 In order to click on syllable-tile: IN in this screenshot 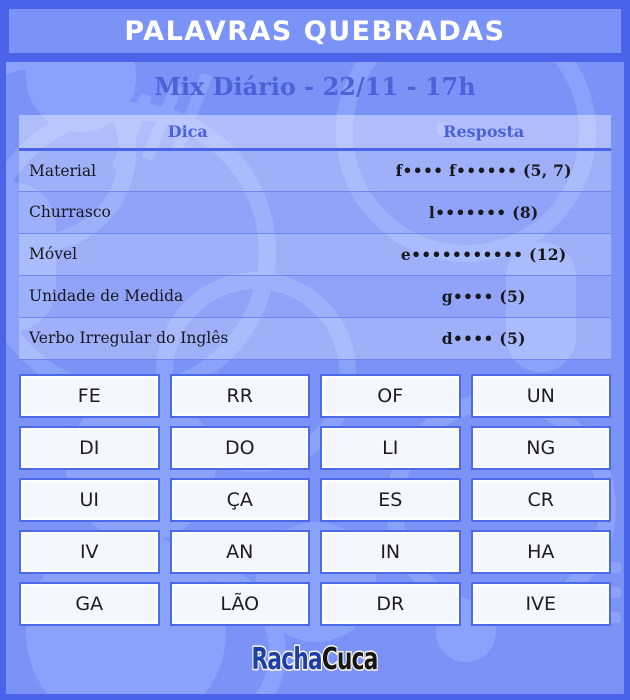, I will do `click(390, 551)`.